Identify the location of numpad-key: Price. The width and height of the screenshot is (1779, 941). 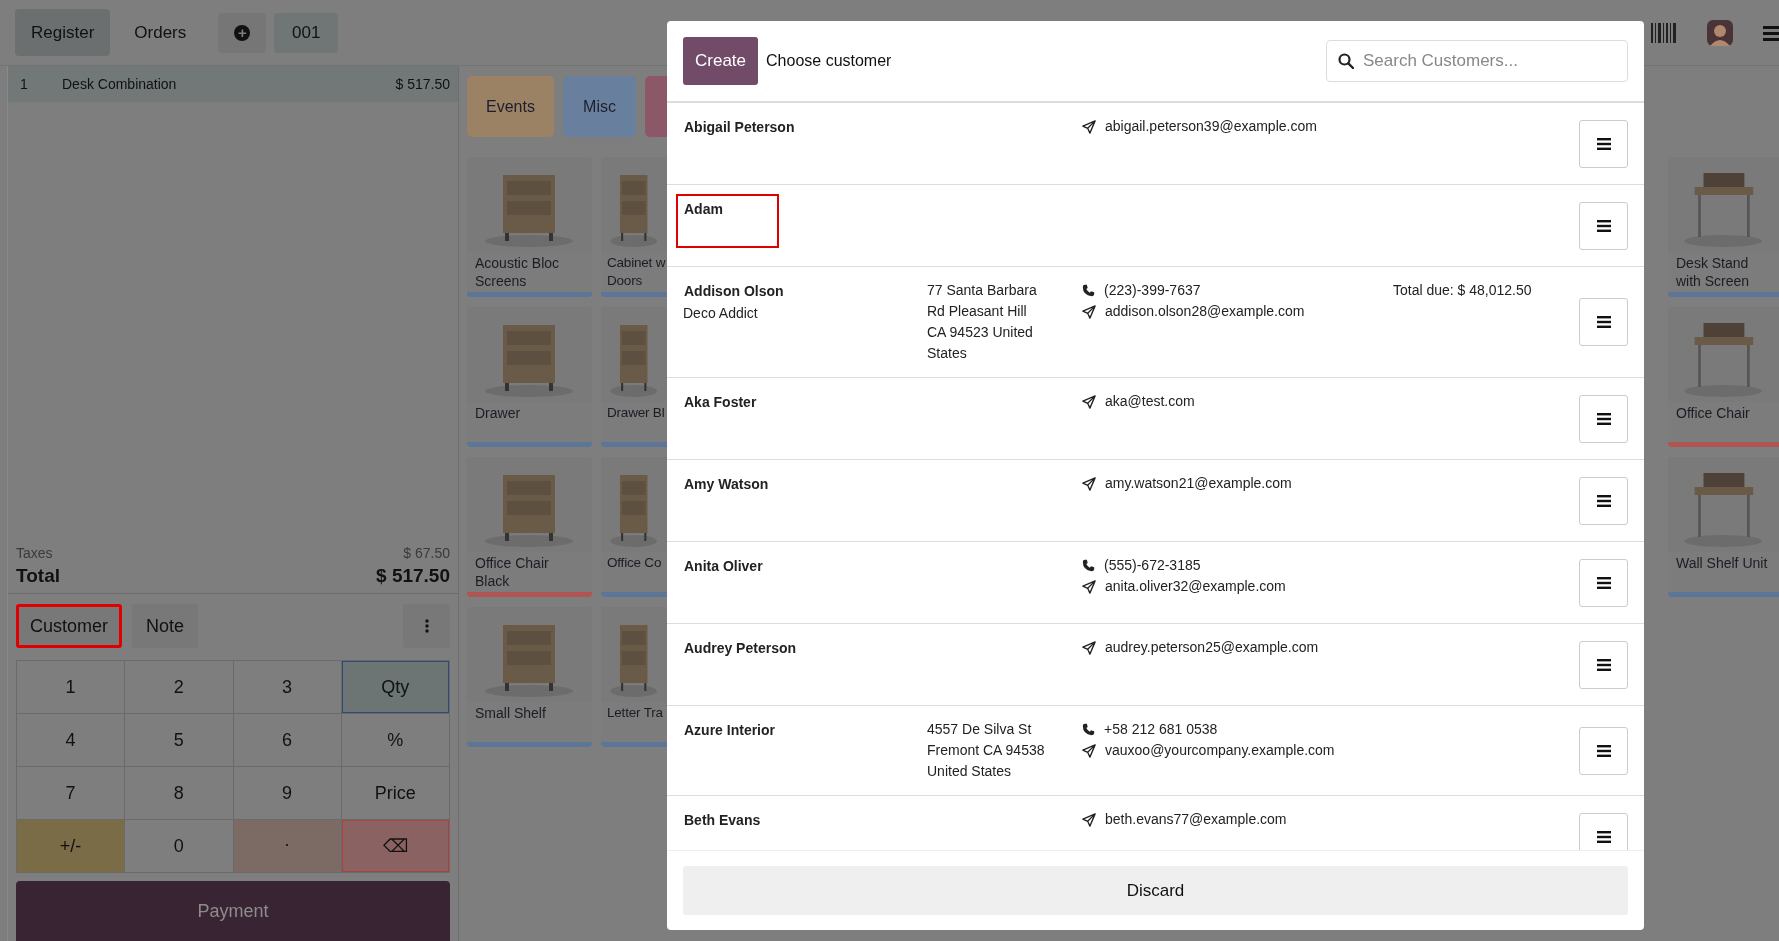
(395, 793).